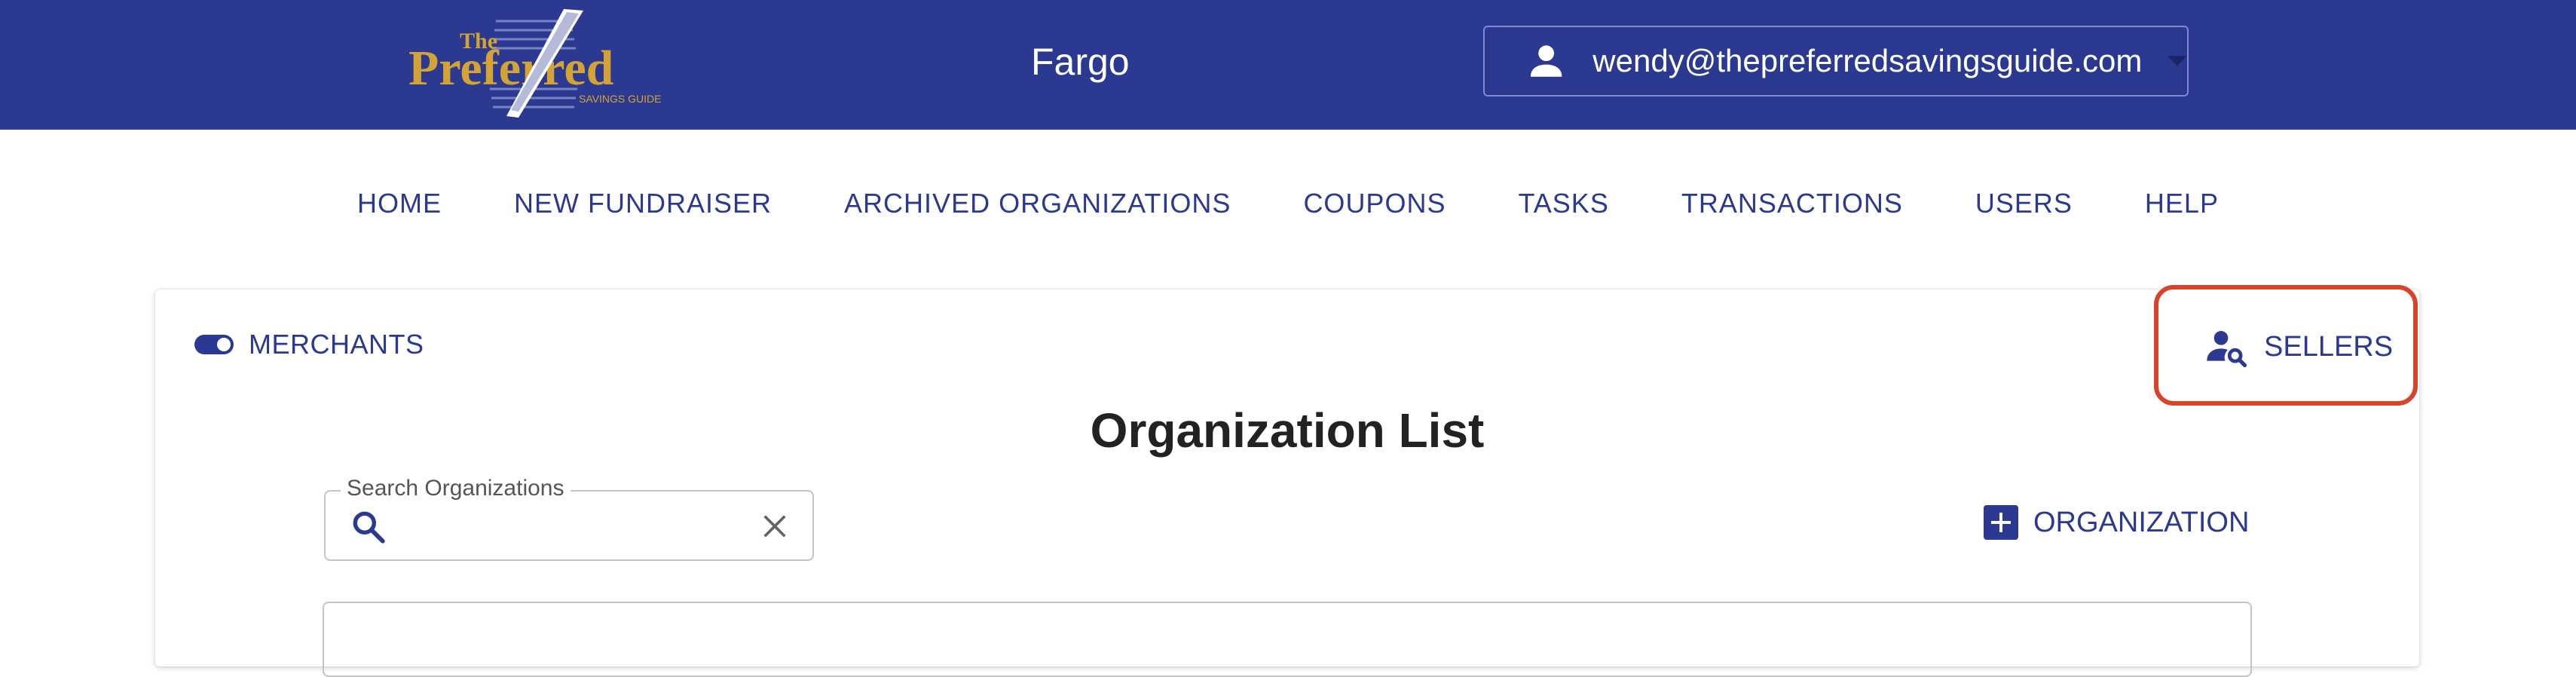 Image resolution: width=2576 pixels, height=677 pixels. I want to click on region-name: Fargo, so click(1081, 62).